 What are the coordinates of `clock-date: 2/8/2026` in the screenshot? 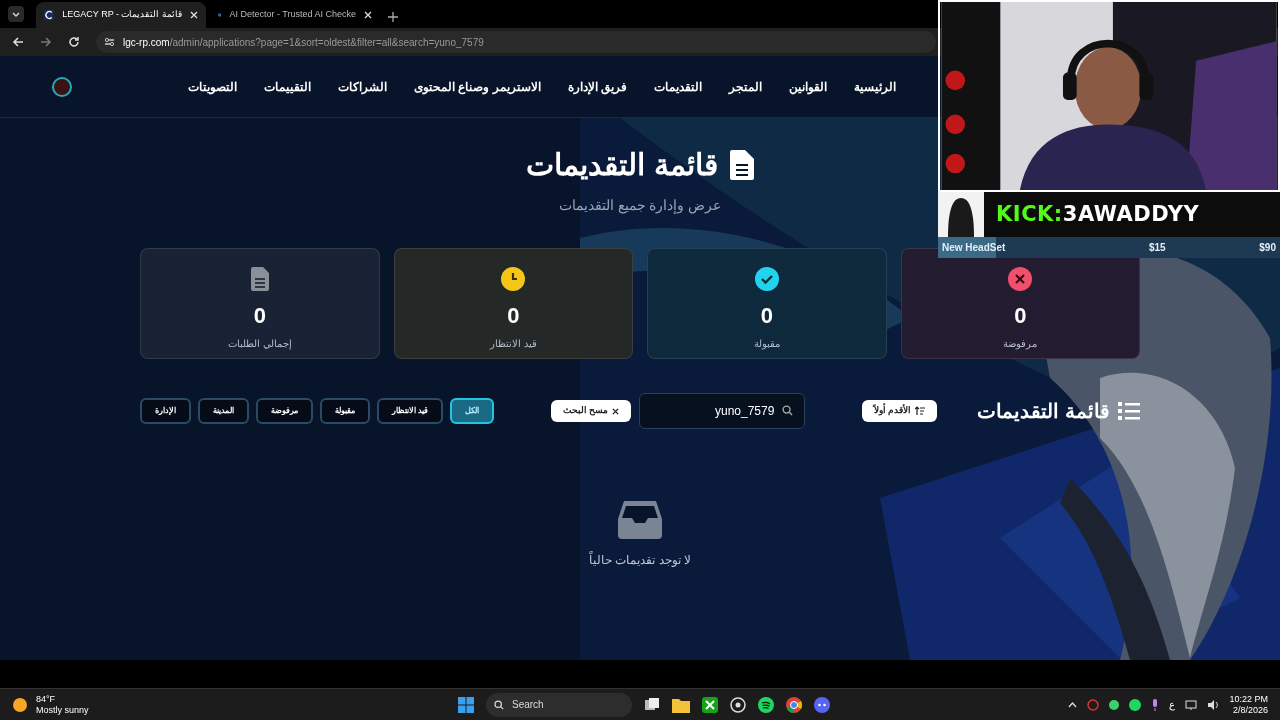 It's located at (1250, 710).